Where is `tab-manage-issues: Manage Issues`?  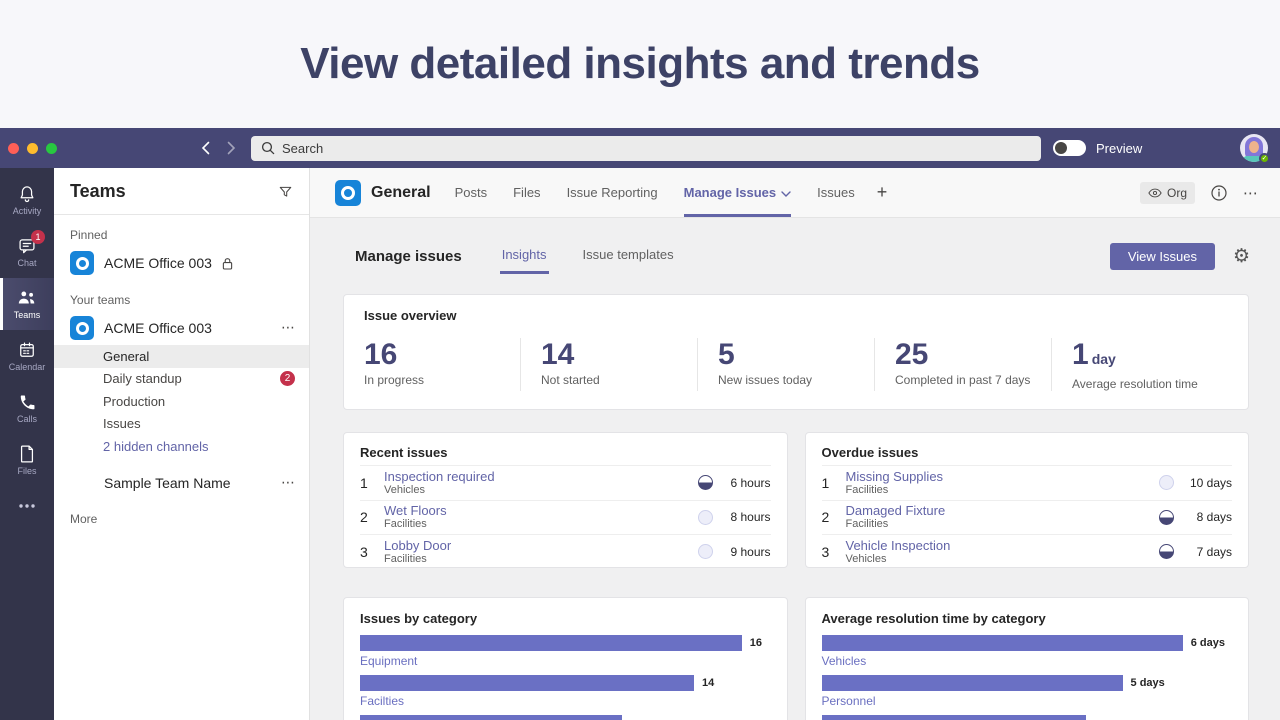
tab-manage-issues: Manage Issues is located at coordinates (737, 192).